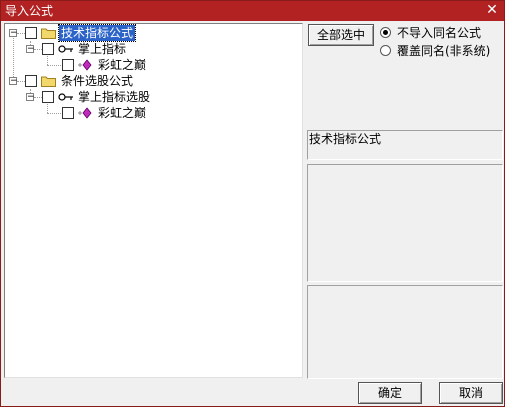 The height and width of the screenshot is (407, 505). I want to click on tree-node-rainbow-peak: 彩虹之巅, so click(153, 65).